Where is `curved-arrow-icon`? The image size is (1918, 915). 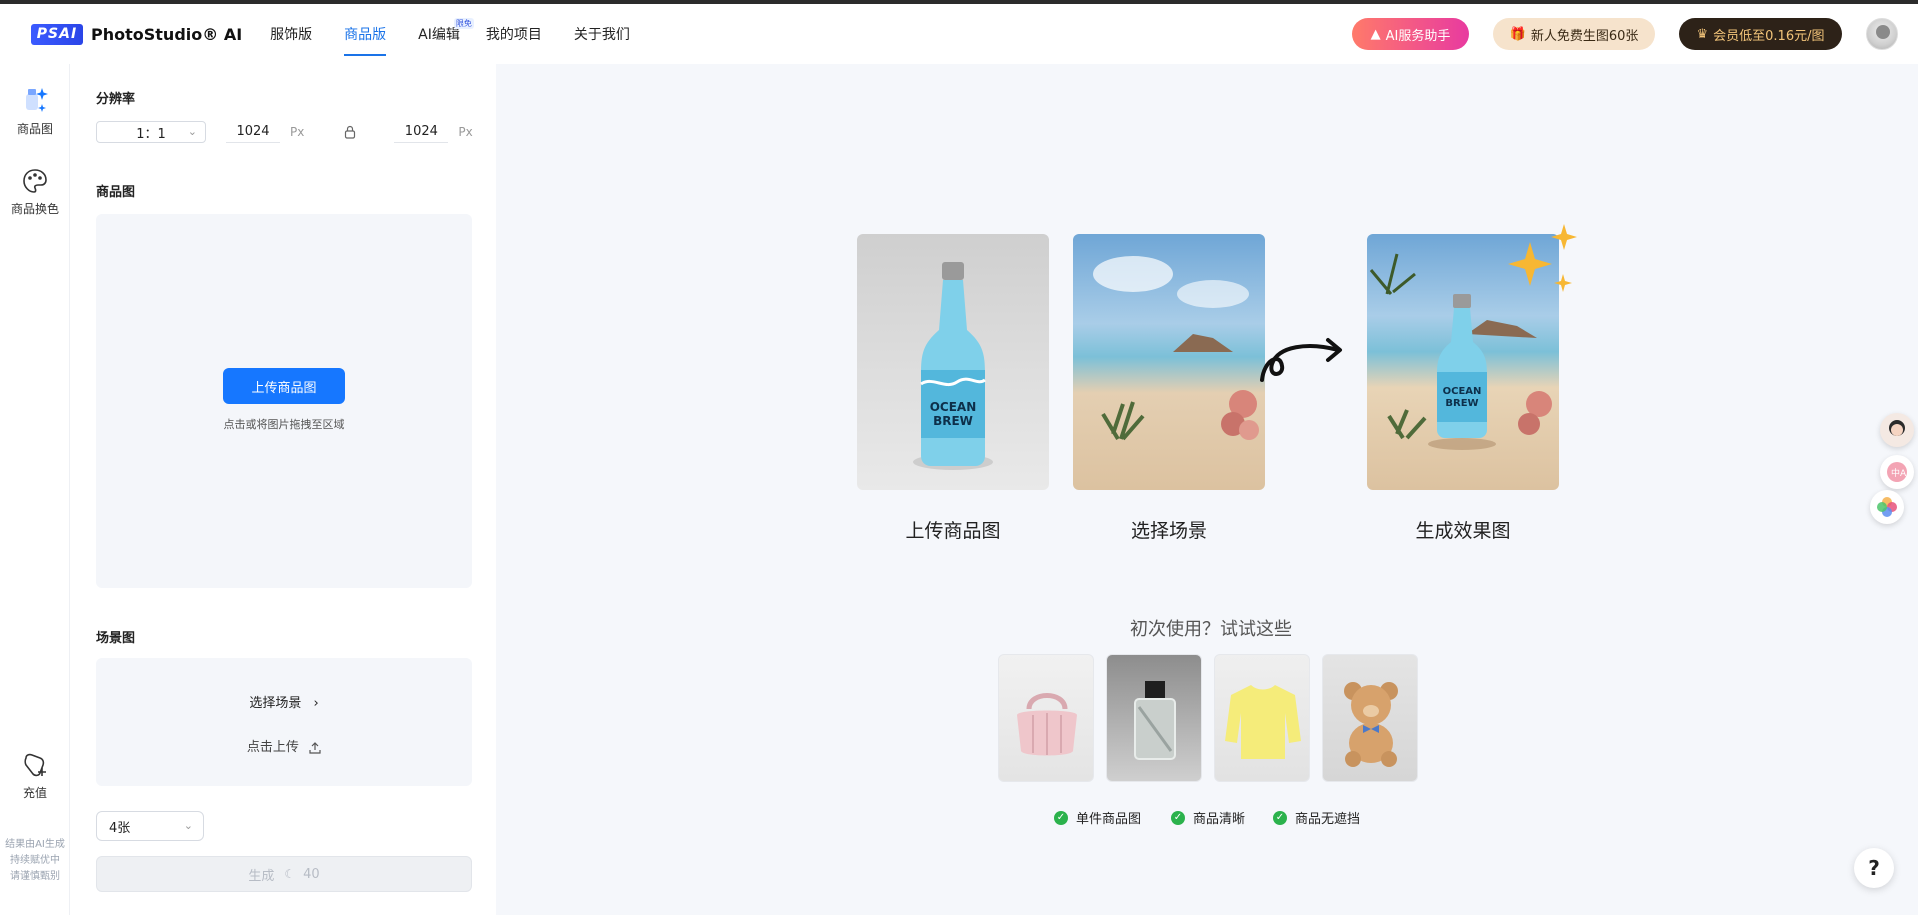
curved-arrow-icon is located at coordinates (1301, 360).